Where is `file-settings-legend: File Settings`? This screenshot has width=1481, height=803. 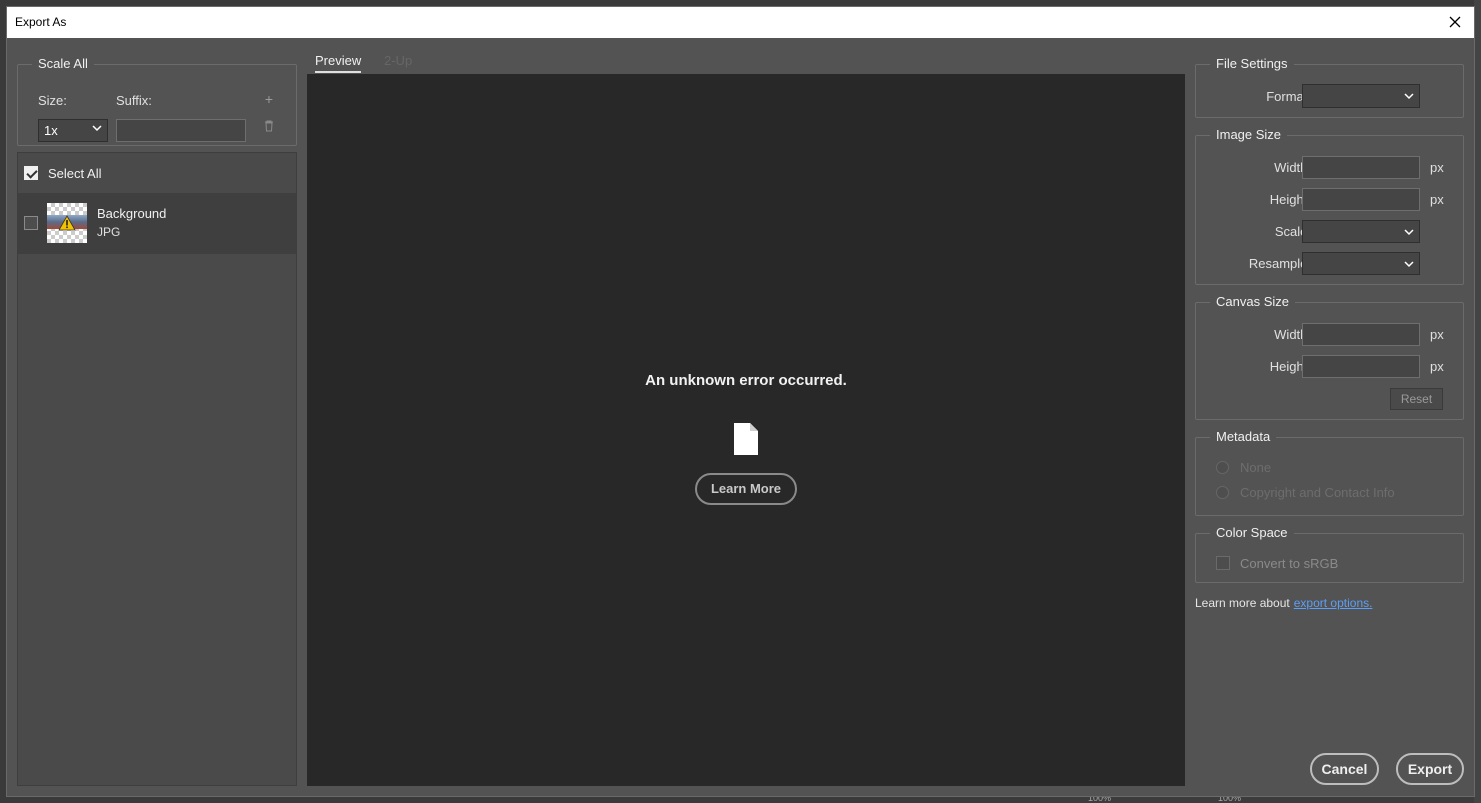
file-settings-legend: File Settings is located at coordinates (1252, 63).